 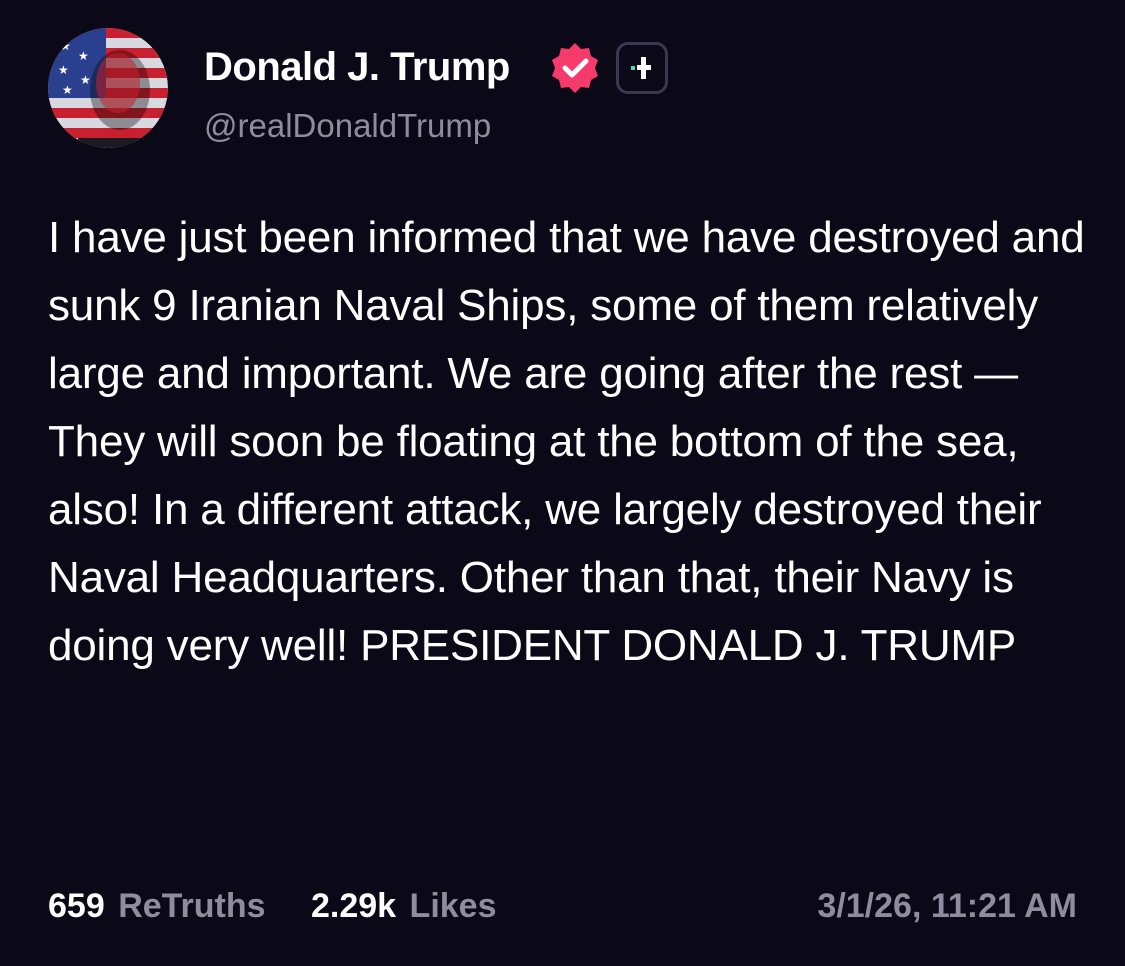 What do you see at coordinates (947, 906) in the screenshot?
I see `post-timestamp: 3/1/26, 11:21 AM` at bounding box center [947, 906].